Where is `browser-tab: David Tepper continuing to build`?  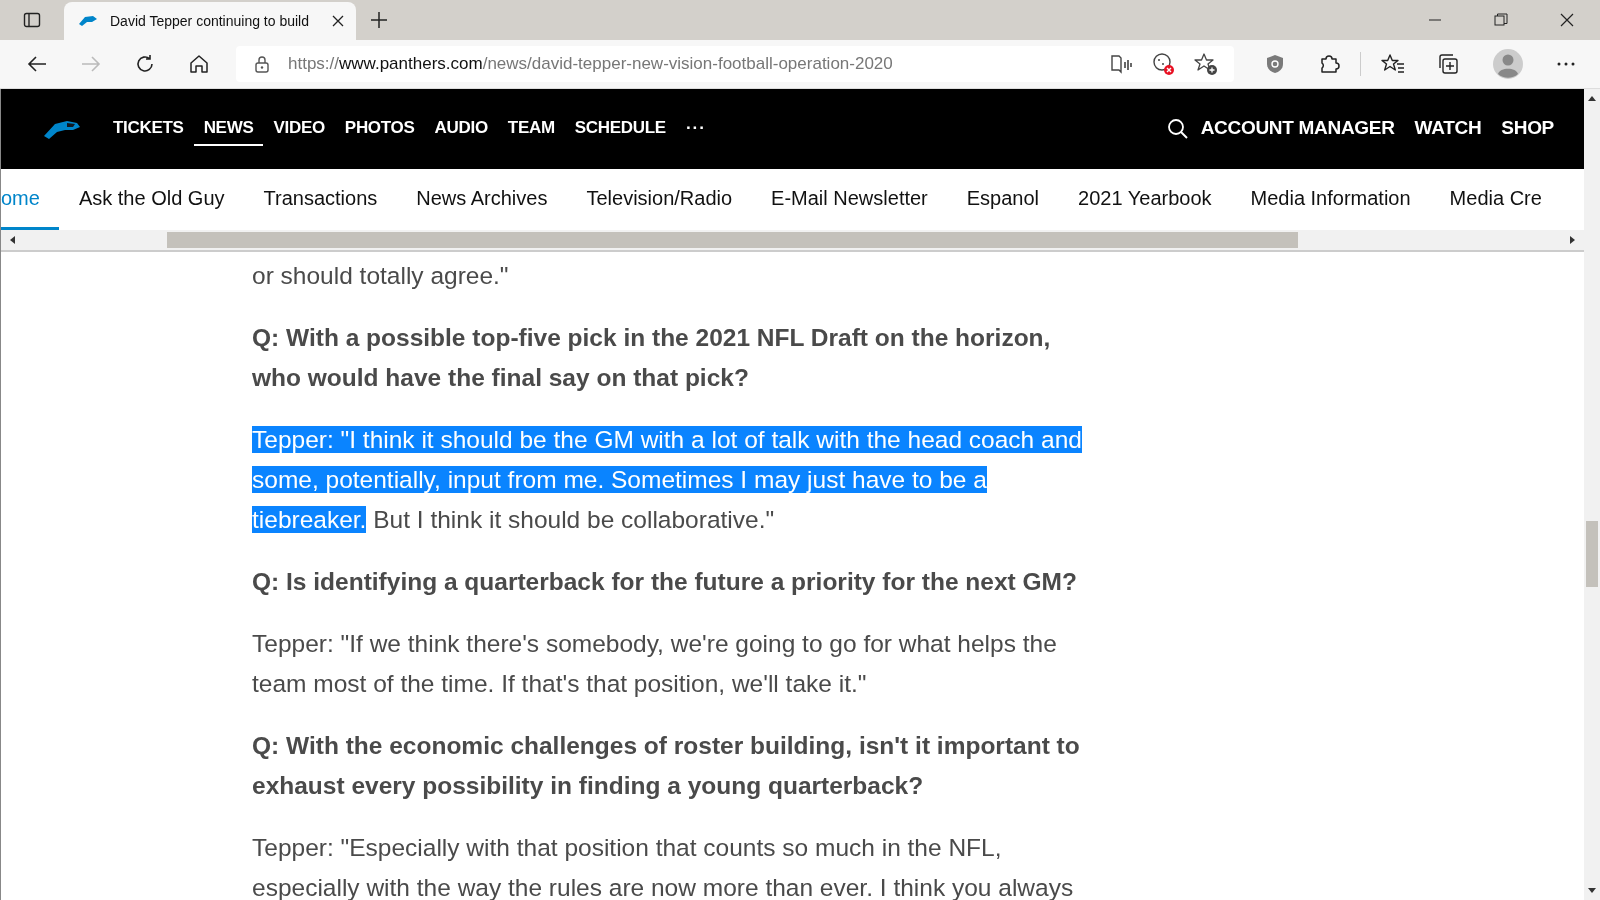 browser-tab: David Tepper continuing to build is located at coordinates (210, 21).